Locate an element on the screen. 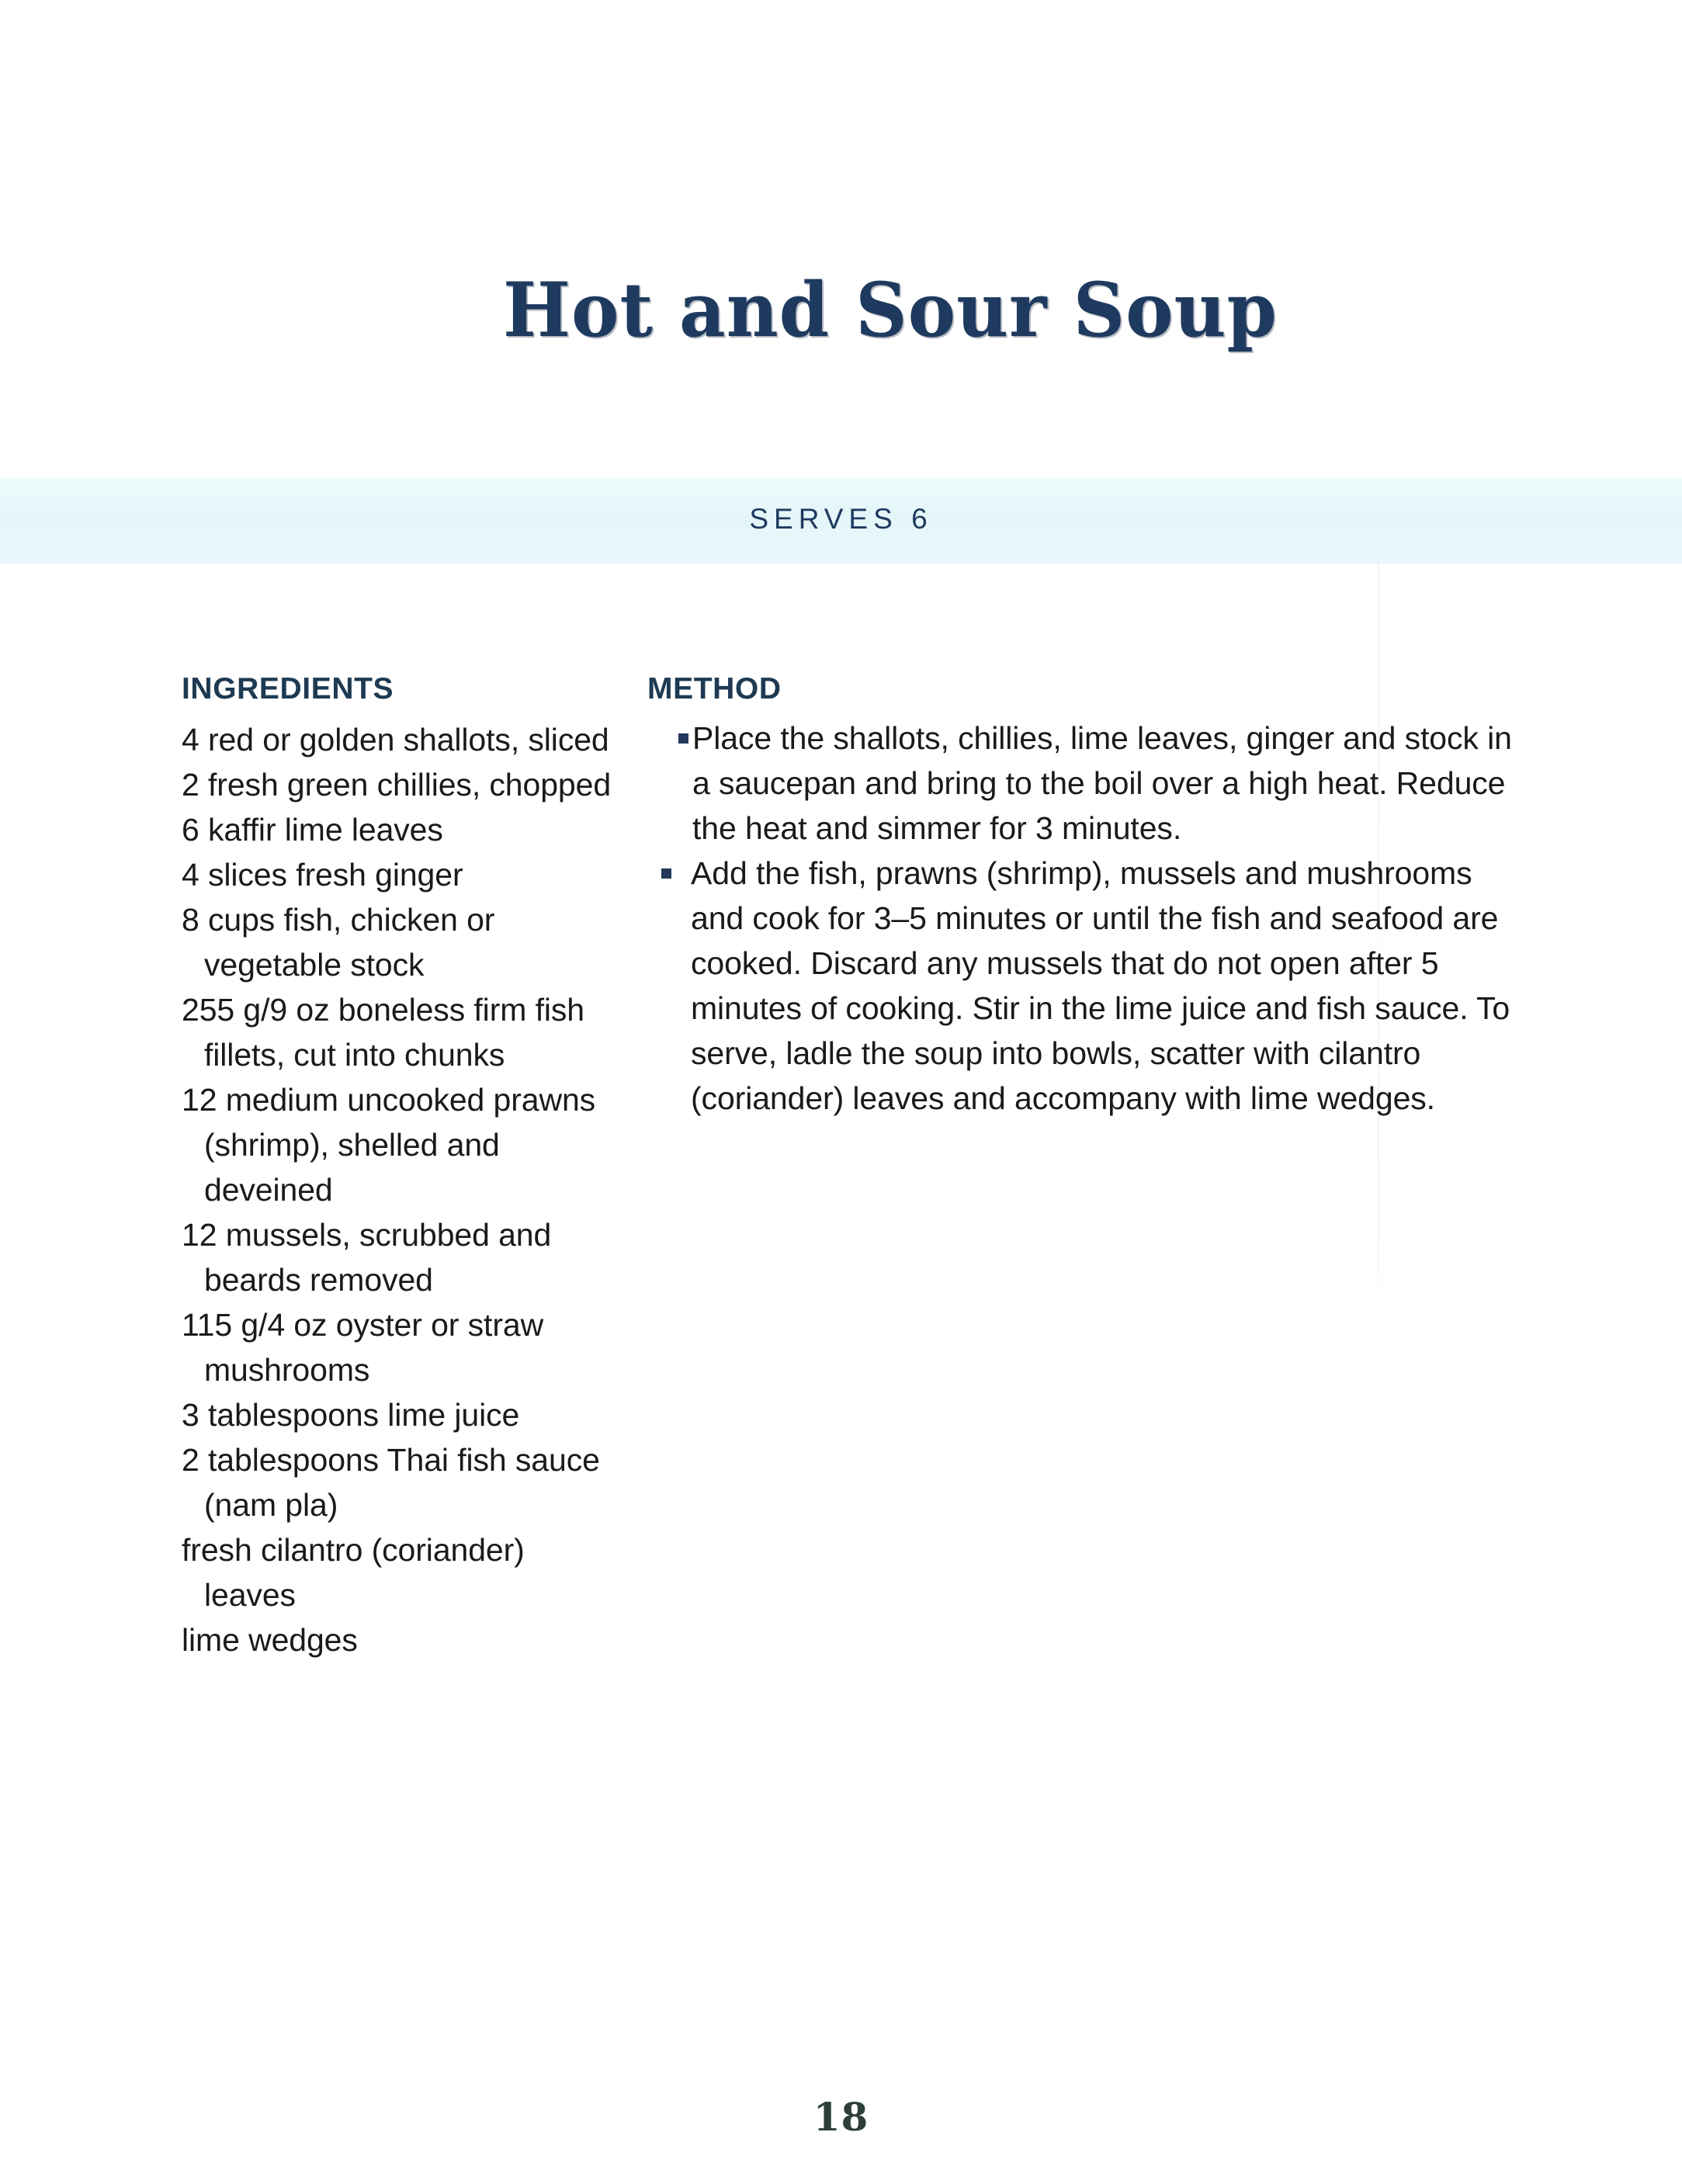 The width and height of the screenshot is (1682, 2184). serves-label: SERVES 6 is located at coordinates (841, 519).